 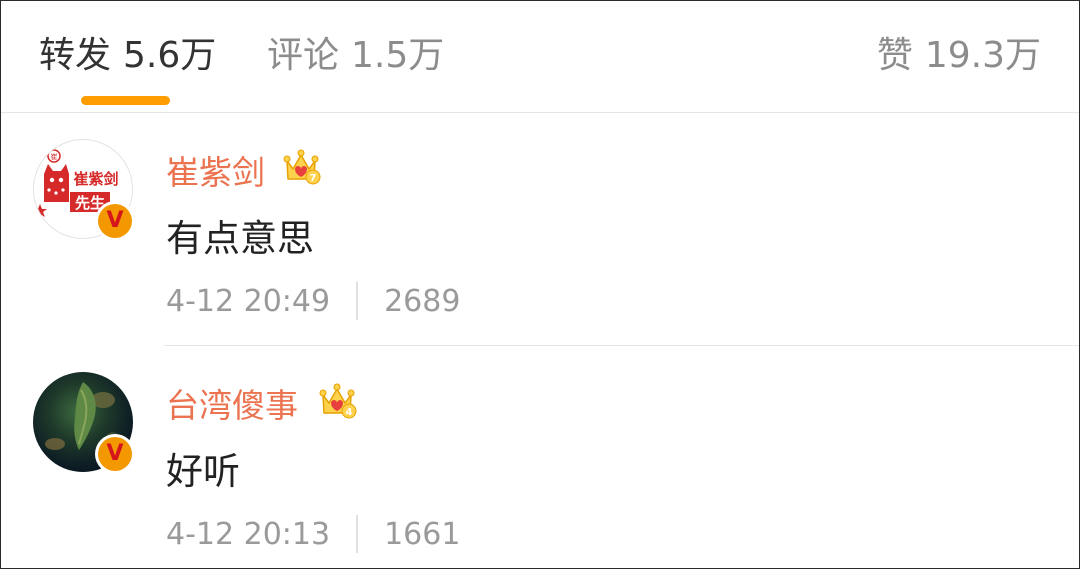 What do you see at coordinates (301, 167) in the screenshot?
I see `vip-crown-icon: 7` at bounding box center [301, 167].